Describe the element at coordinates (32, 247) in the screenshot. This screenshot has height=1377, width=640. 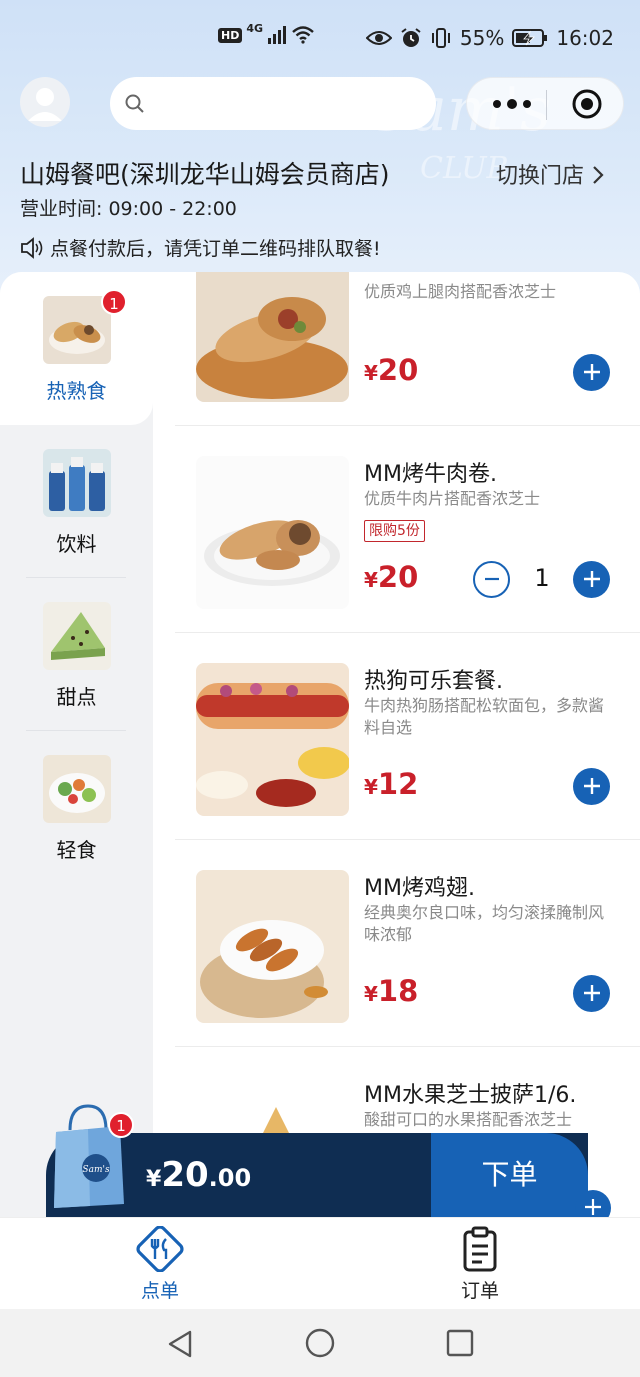
I see `speaker-icon` at that location.